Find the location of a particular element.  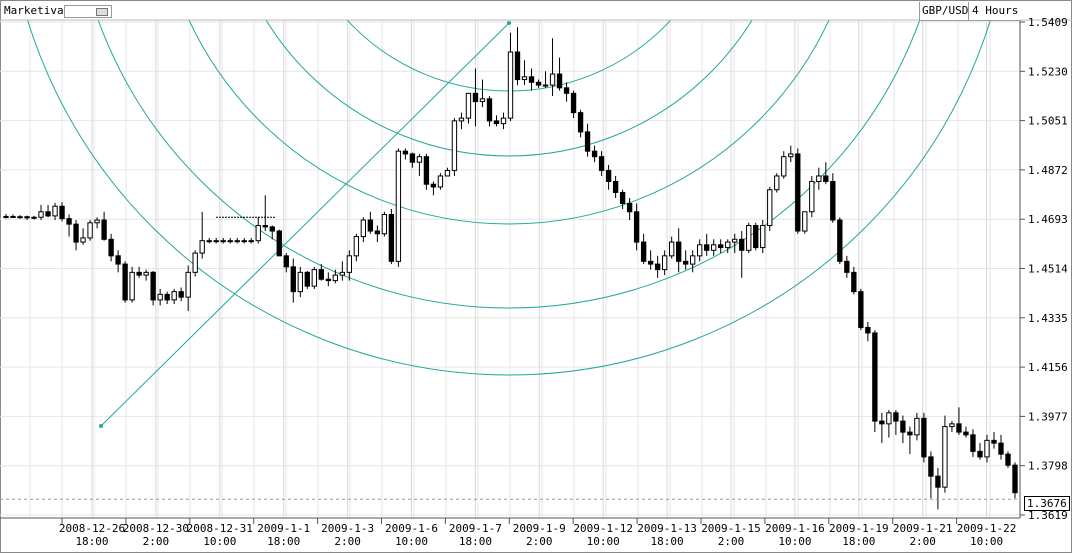

x-tick-date: 2008-12-31 is located at coordinates (220, 528).